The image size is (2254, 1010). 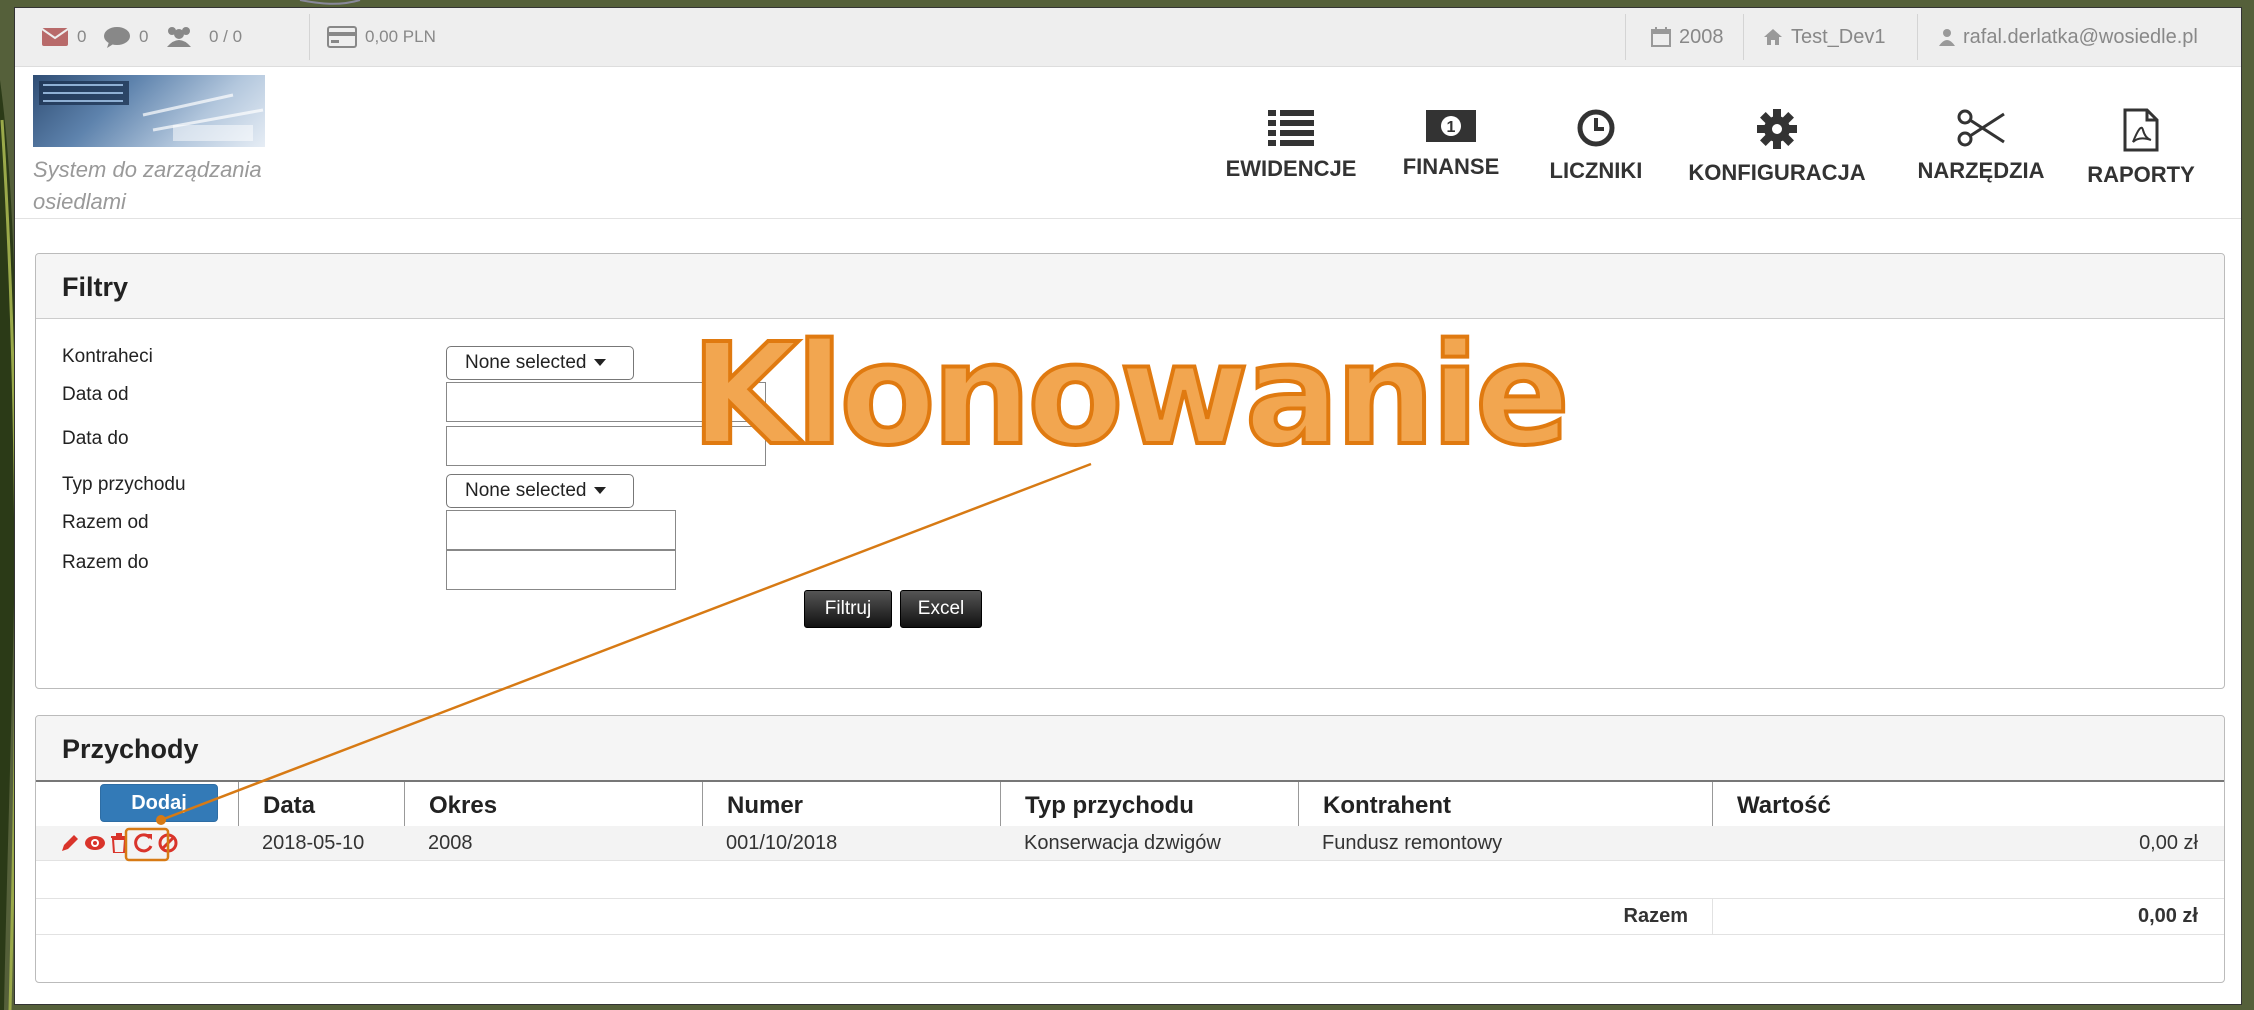 I want to click on user-email: rafal.derlatka@wosiedle.pl, so click(x=2080, y=36).